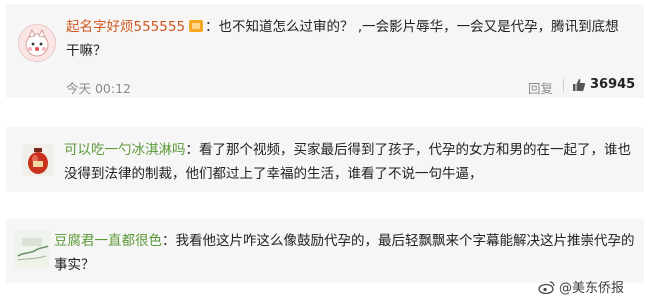 The image size is (650, 299). What do you see at coordinates (613, 84) in the screenshot?
I see `like-count: 36945` at bounding box center [613, 84].